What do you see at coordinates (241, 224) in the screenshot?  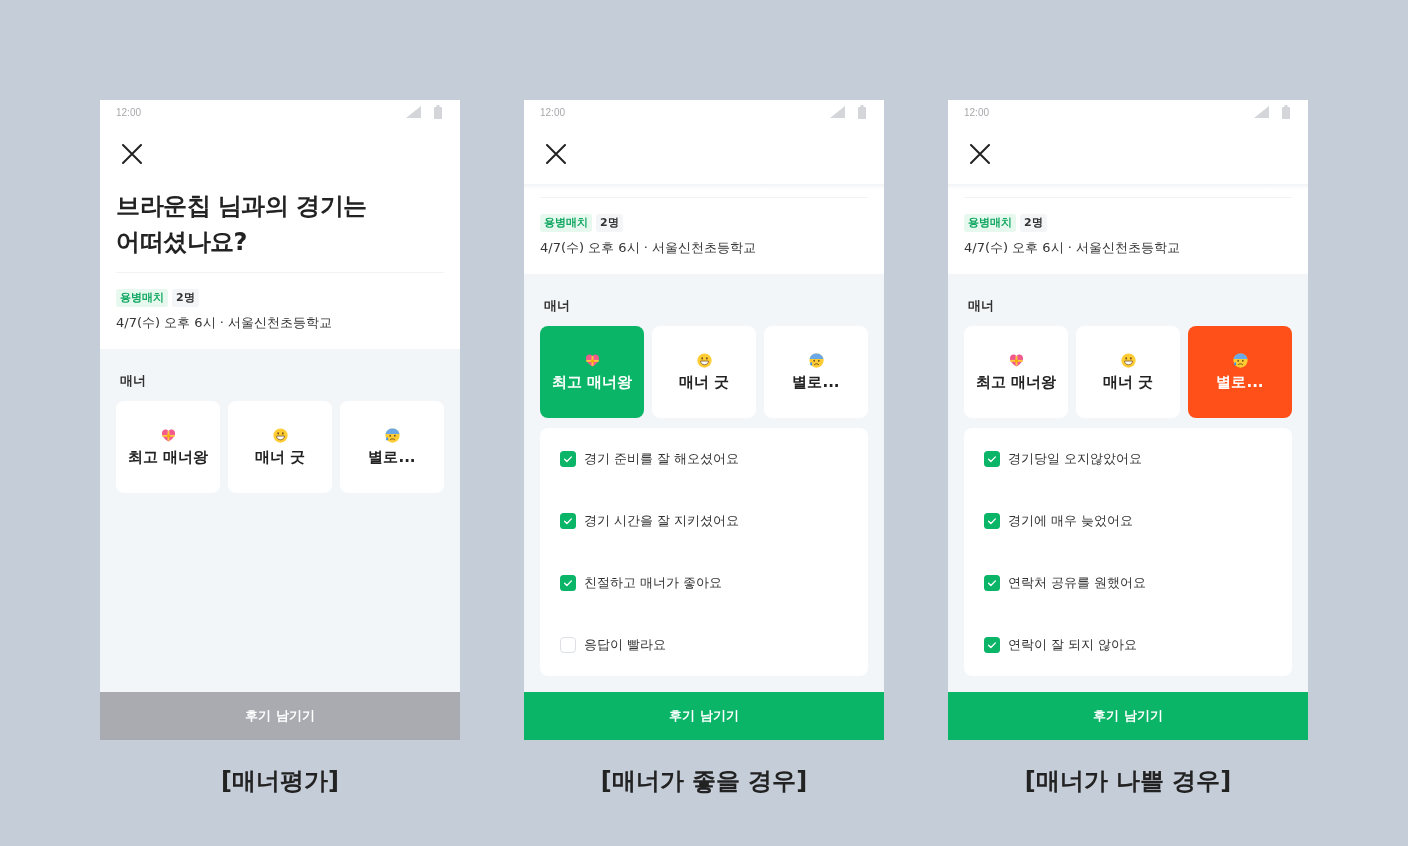 I see `screen-title: 브라운칩 님과의 경기는 어떠셨나요?` at bounding box center [241, 224].